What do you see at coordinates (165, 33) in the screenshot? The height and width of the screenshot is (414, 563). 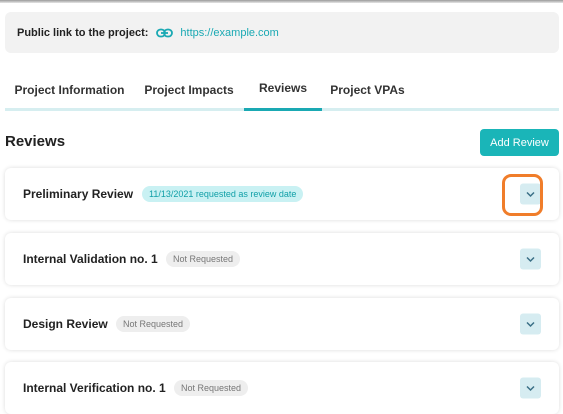 I see `link-icon` at bounding box center [165, 33].